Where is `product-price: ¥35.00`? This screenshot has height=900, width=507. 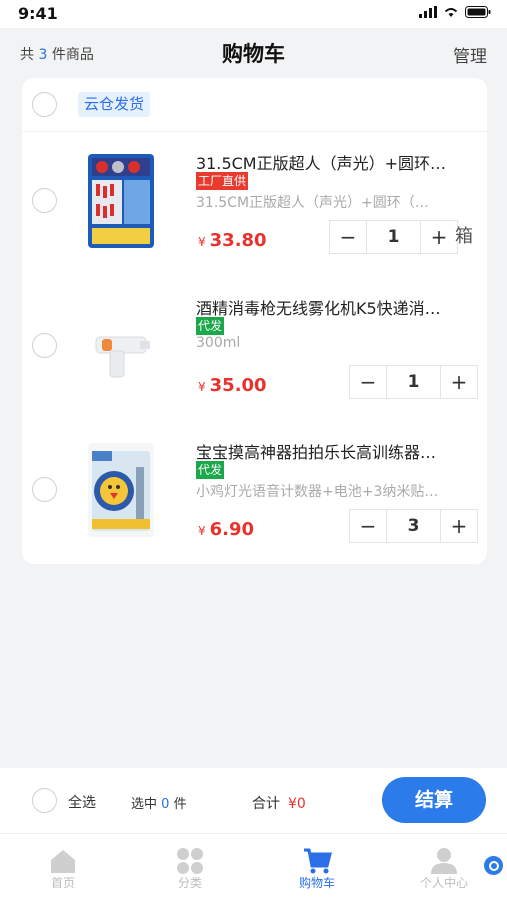
product-price: ¥35.00 is located at coordinates (232, 385).